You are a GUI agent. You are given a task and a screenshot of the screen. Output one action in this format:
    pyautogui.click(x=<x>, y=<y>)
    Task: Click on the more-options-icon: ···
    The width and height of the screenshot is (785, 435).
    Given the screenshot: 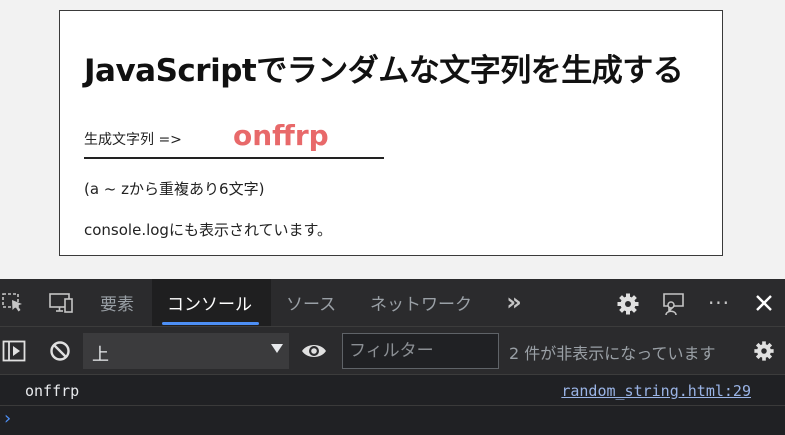 What is the action you would take?
    pyautogui.click(x=719, y=303)
    